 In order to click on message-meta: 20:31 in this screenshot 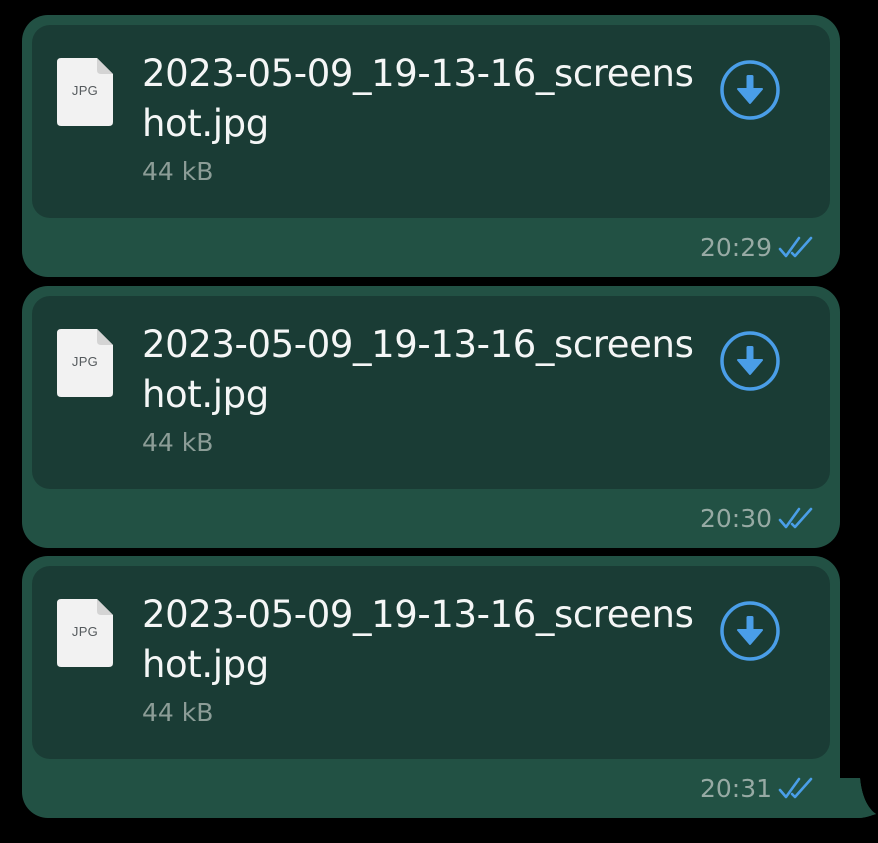, I will do `click(758, 788)`.